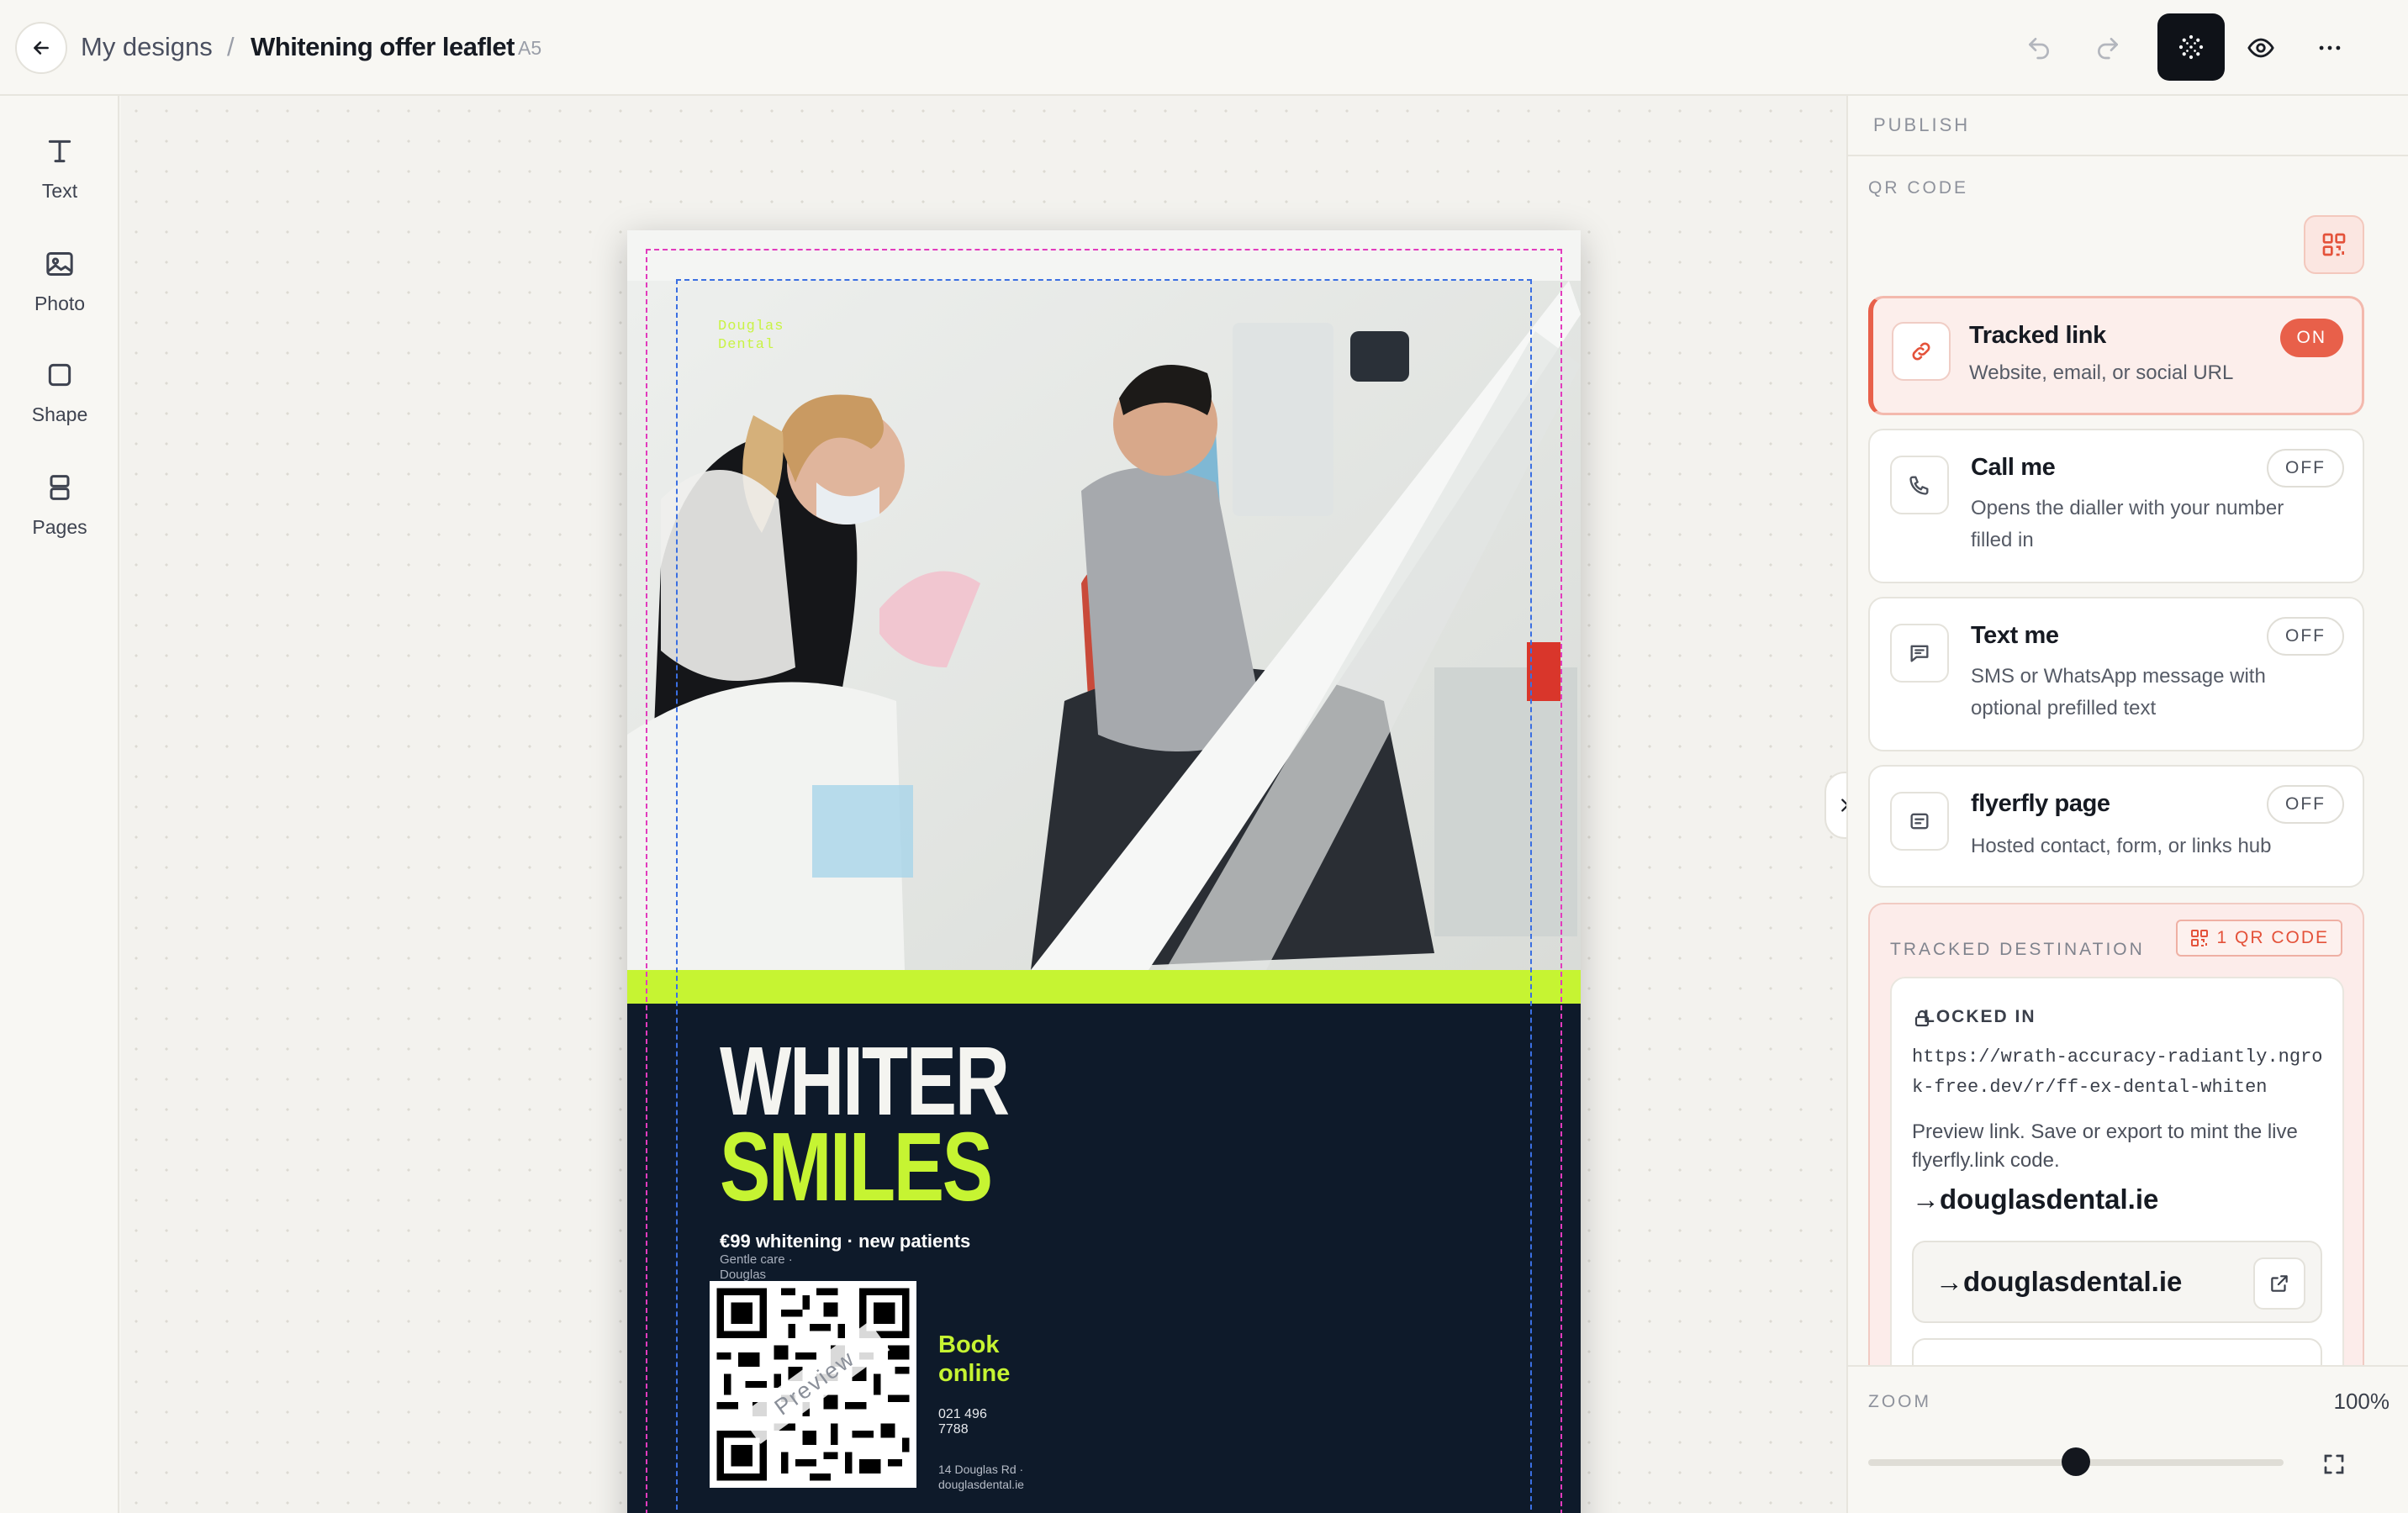 This screenshot has width=2408, height=1513. I want to click on qr-count-badge: 1 QR CODE, so click(2259, 939).